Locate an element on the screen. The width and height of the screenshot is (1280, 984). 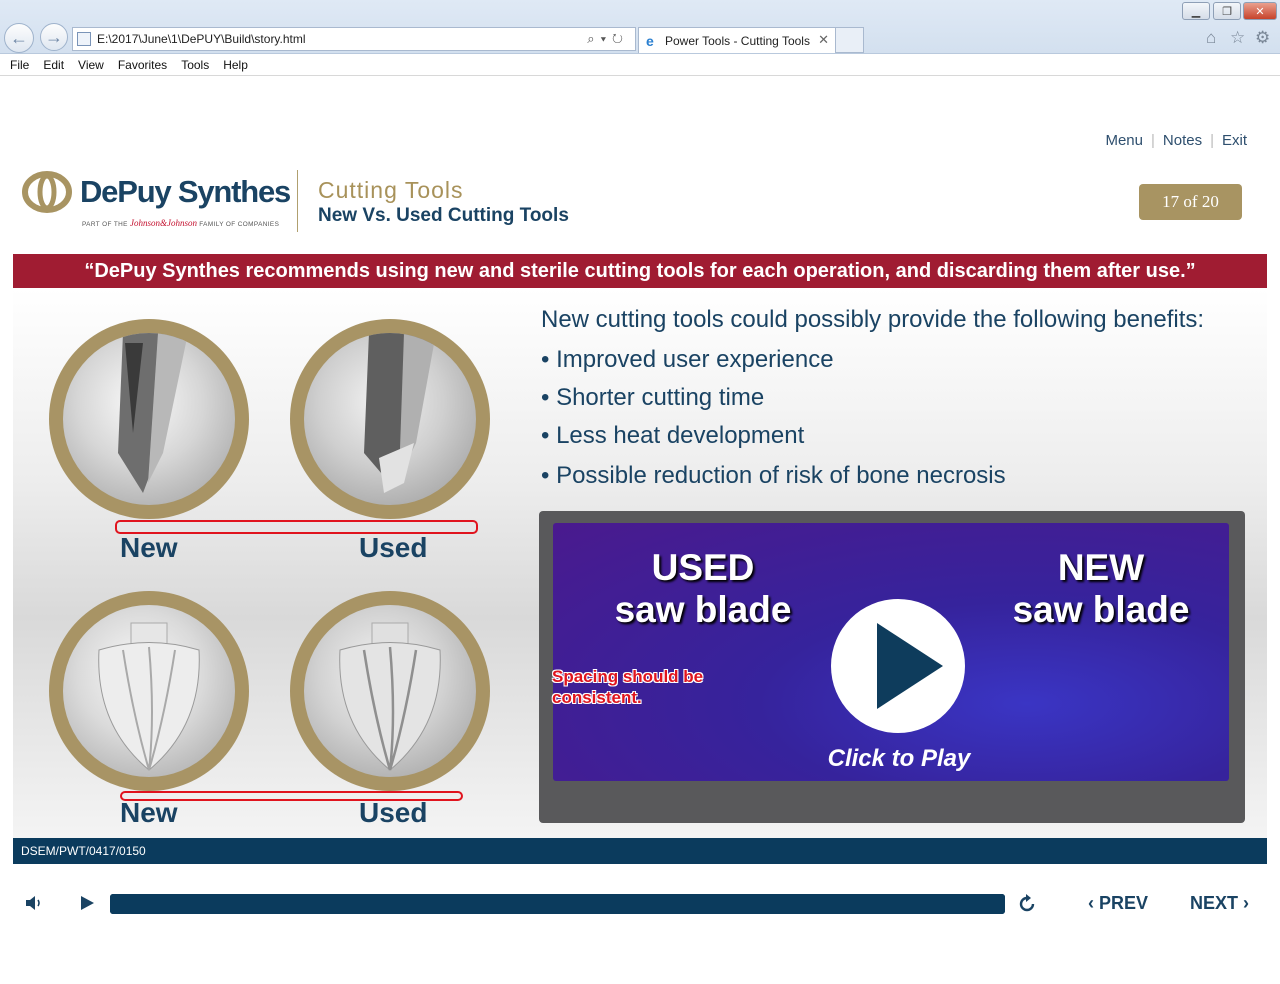
browser-tab: e Power Tools - Cutting Tools ✕ is located at coordinates (737, 40).